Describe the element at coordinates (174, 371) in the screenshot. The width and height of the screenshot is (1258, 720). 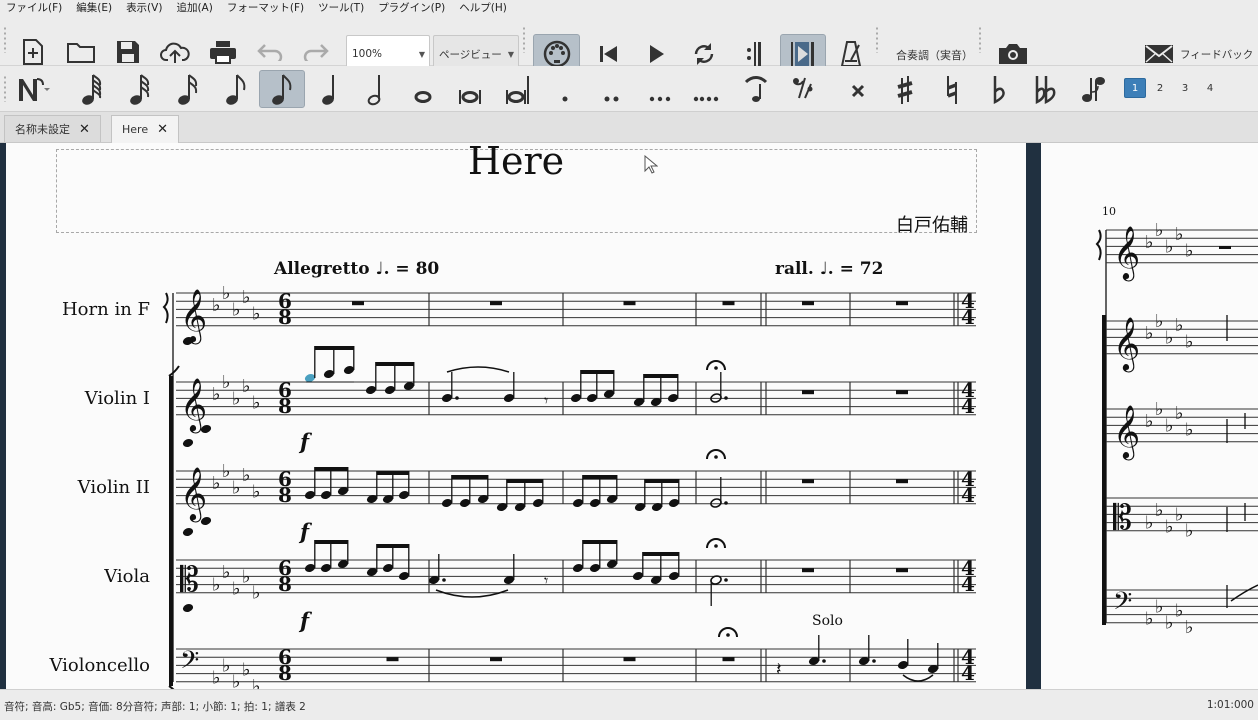
I see `bracket-hook` at that location.